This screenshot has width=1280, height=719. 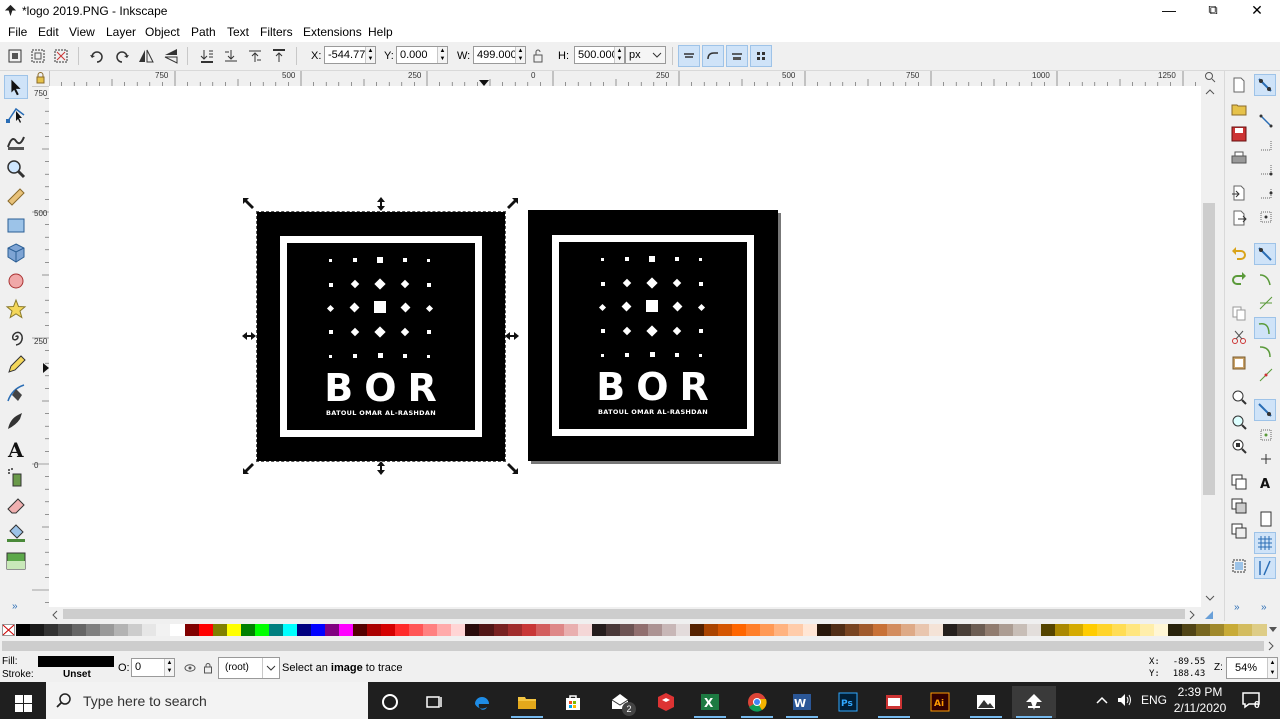 What do you see at coordinates (1239, 109) in the screenshot?
I see `open-folder-icon` at bounding box center [1239, 109].